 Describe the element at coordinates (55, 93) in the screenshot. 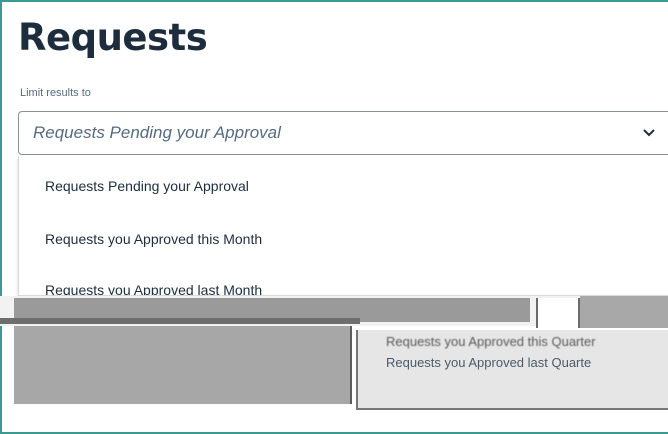

I see `limit-results-label: Limit results to` at that location.